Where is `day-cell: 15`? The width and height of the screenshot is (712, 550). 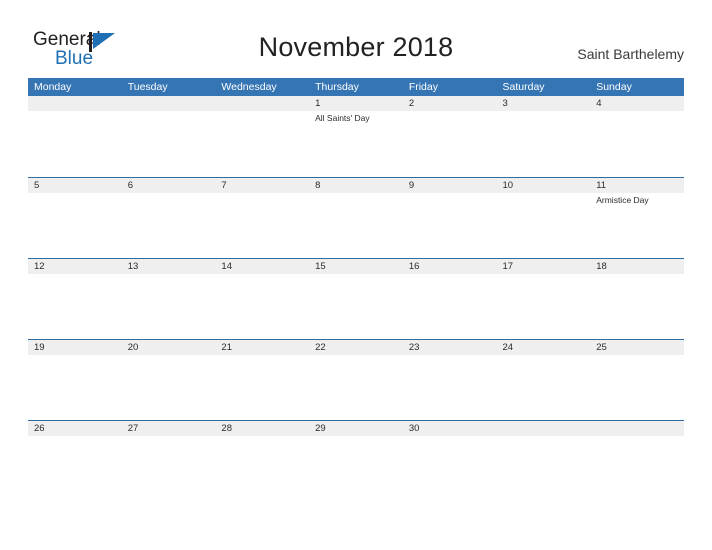 day-cell: 15 is located at coordinates (356, 299).